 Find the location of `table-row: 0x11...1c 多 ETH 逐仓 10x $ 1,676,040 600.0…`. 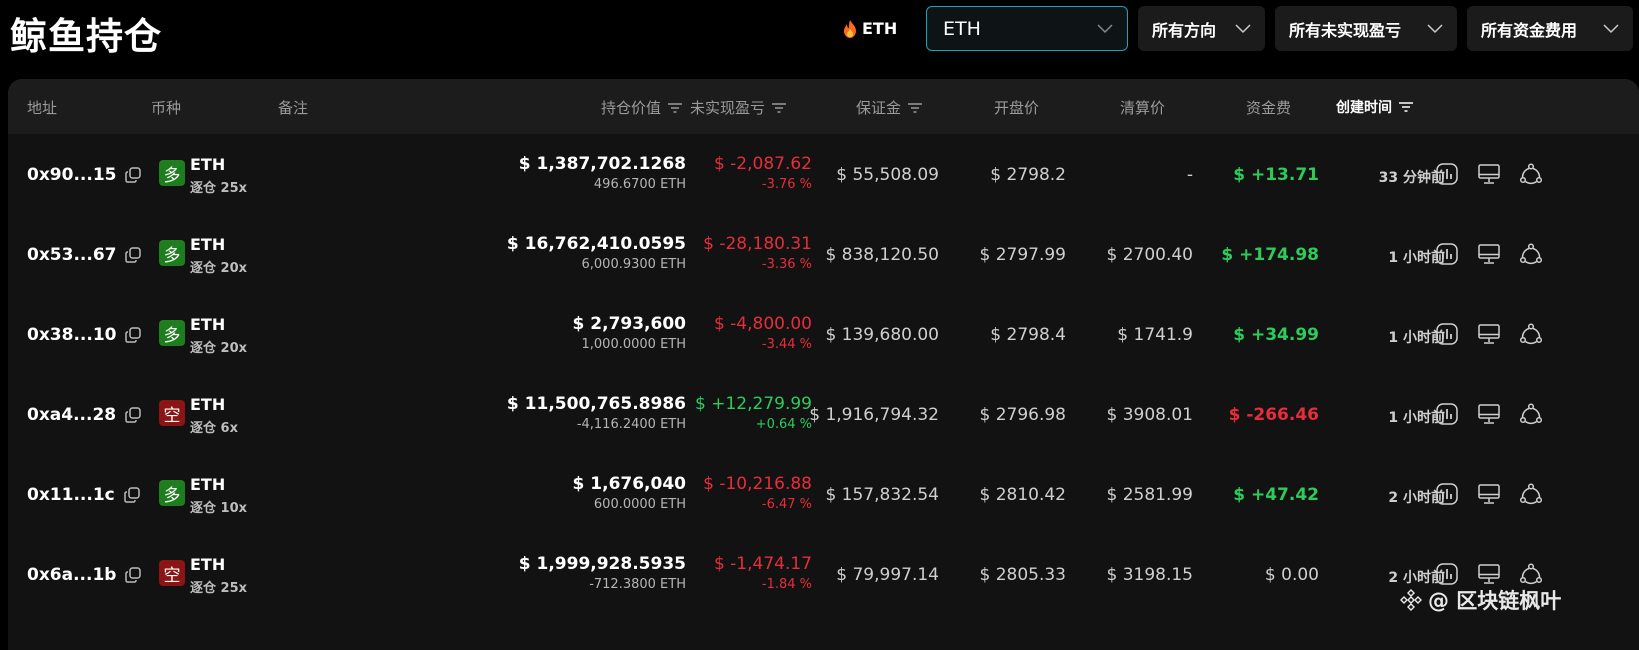

table-row: 0x11...1c 多 ETH 逐仓 10x $ 1,676,040 600.0… is located at coordinates (823, 495).